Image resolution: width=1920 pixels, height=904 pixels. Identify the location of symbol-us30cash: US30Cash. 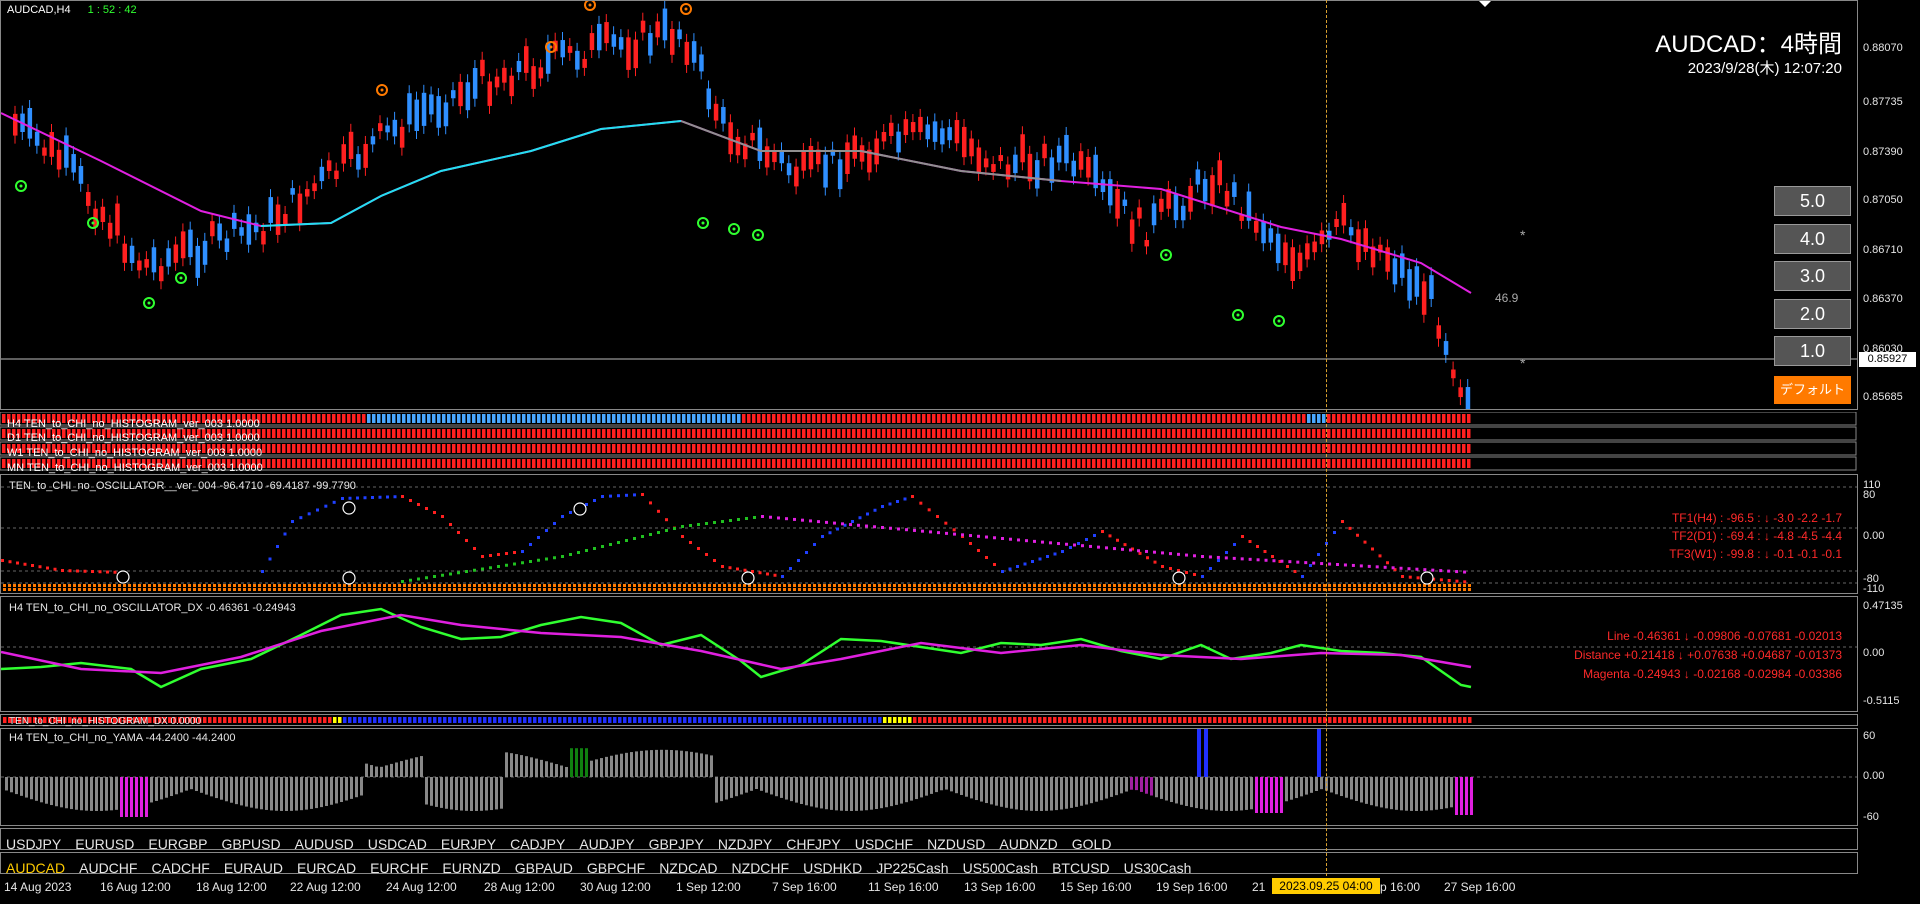
(1158, 868).